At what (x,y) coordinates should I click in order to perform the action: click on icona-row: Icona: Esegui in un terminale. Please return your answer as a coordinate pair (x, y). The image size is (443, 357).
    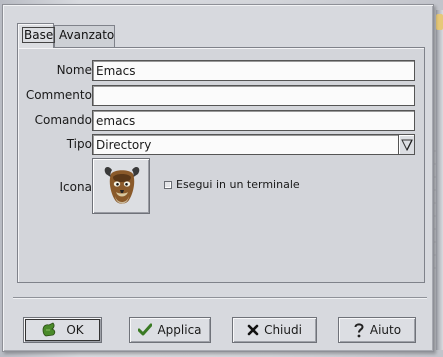
    Looking at the image, I should click on (222, 187).